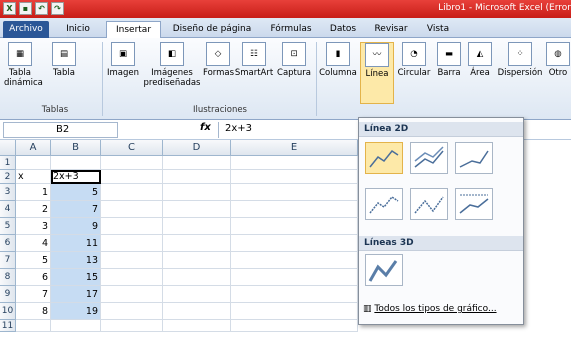  I want to click on cell-b: 19, so click(76, 311).